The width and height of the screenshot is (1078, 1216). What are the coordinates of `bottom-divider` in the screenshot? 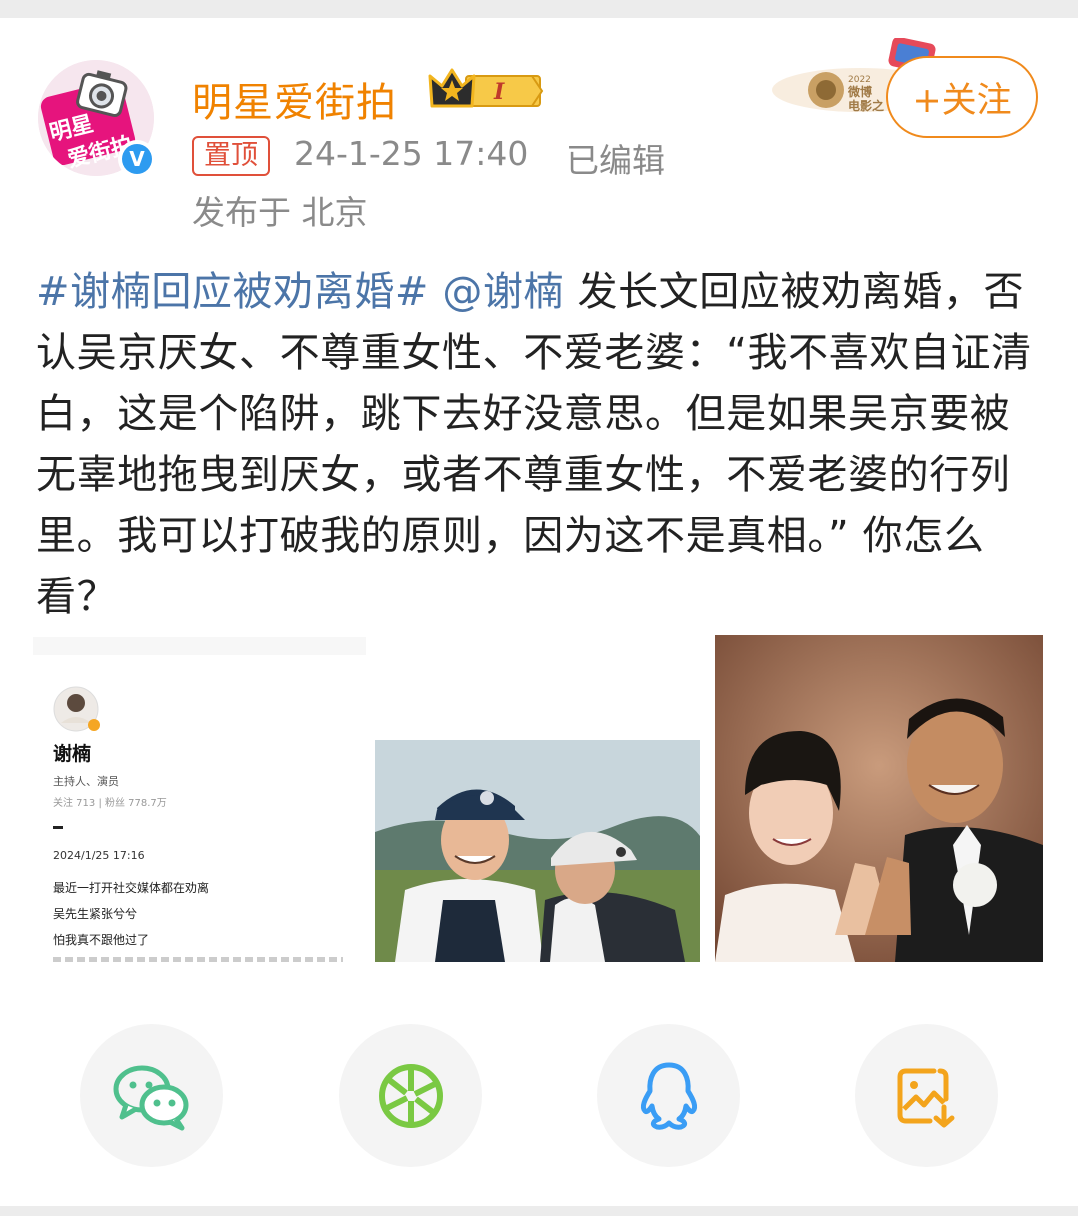 It's located at (539, 1211).